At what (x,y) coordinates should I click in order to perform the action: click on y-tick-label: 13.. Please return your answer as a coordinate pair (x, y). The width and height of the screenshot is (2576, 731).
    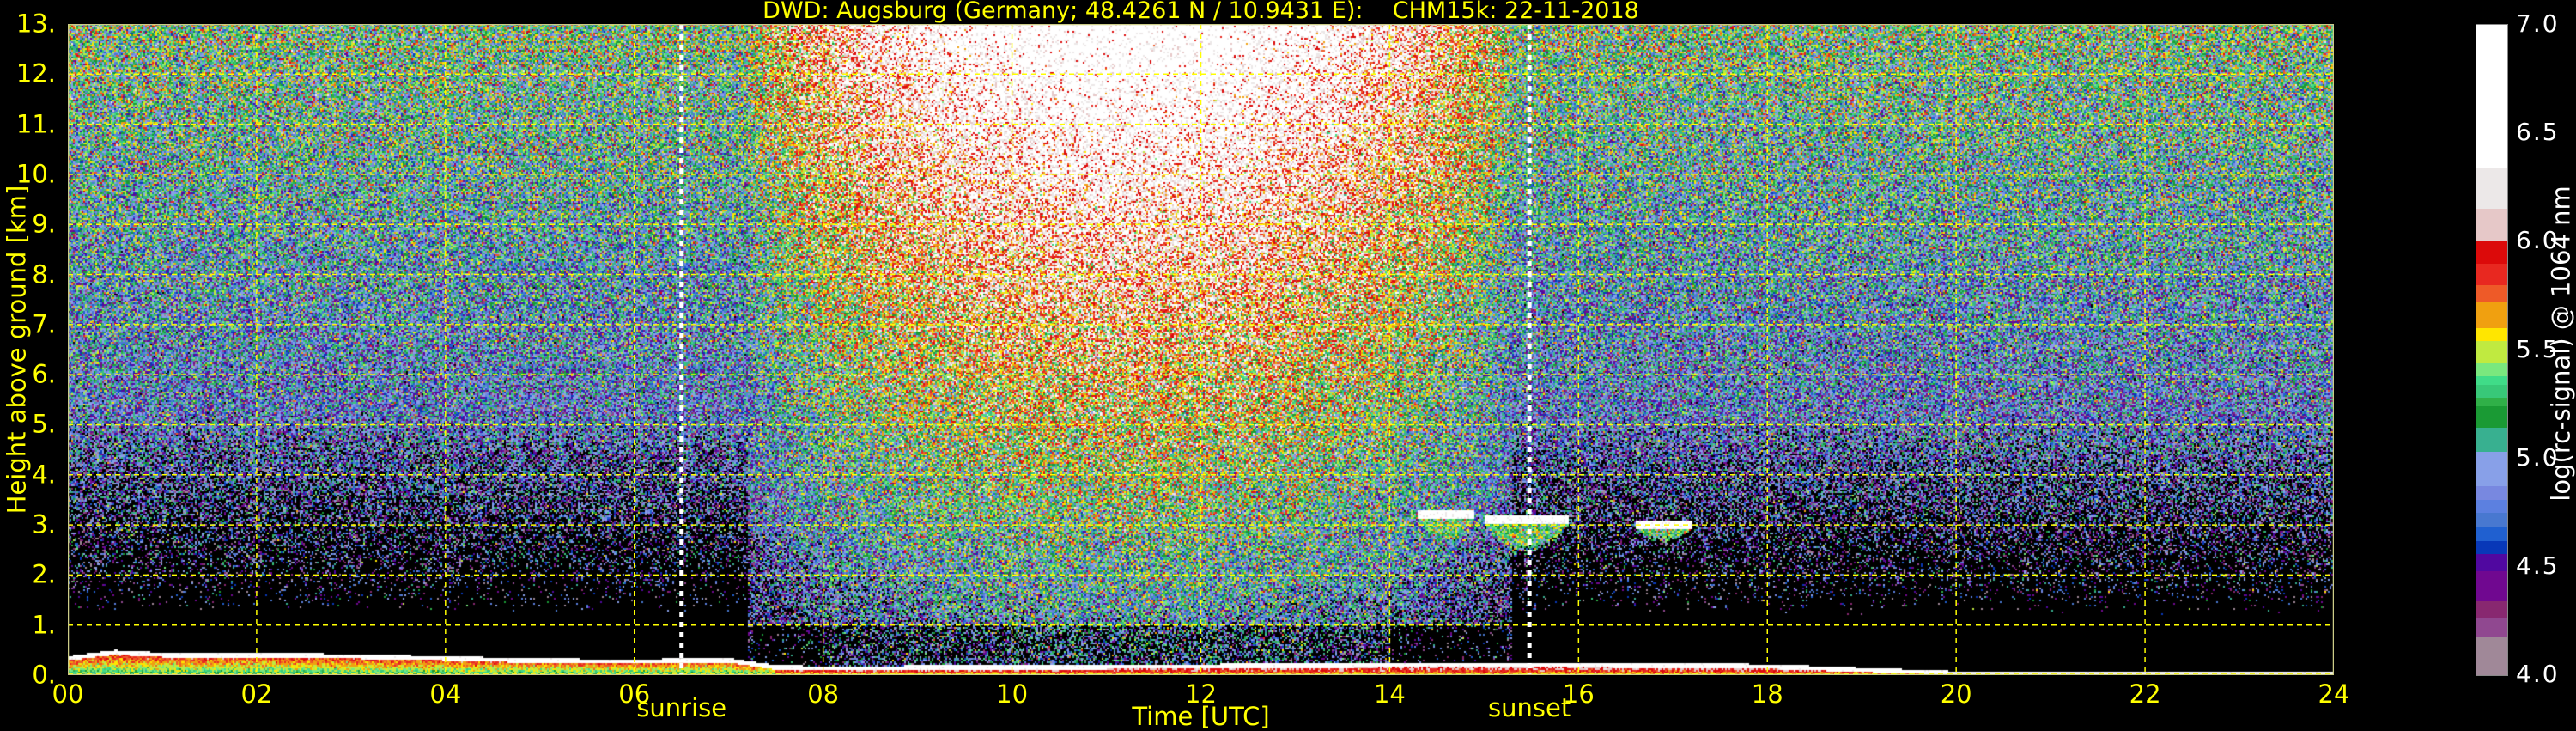
    Looking at the image, I should click on (36, 24).